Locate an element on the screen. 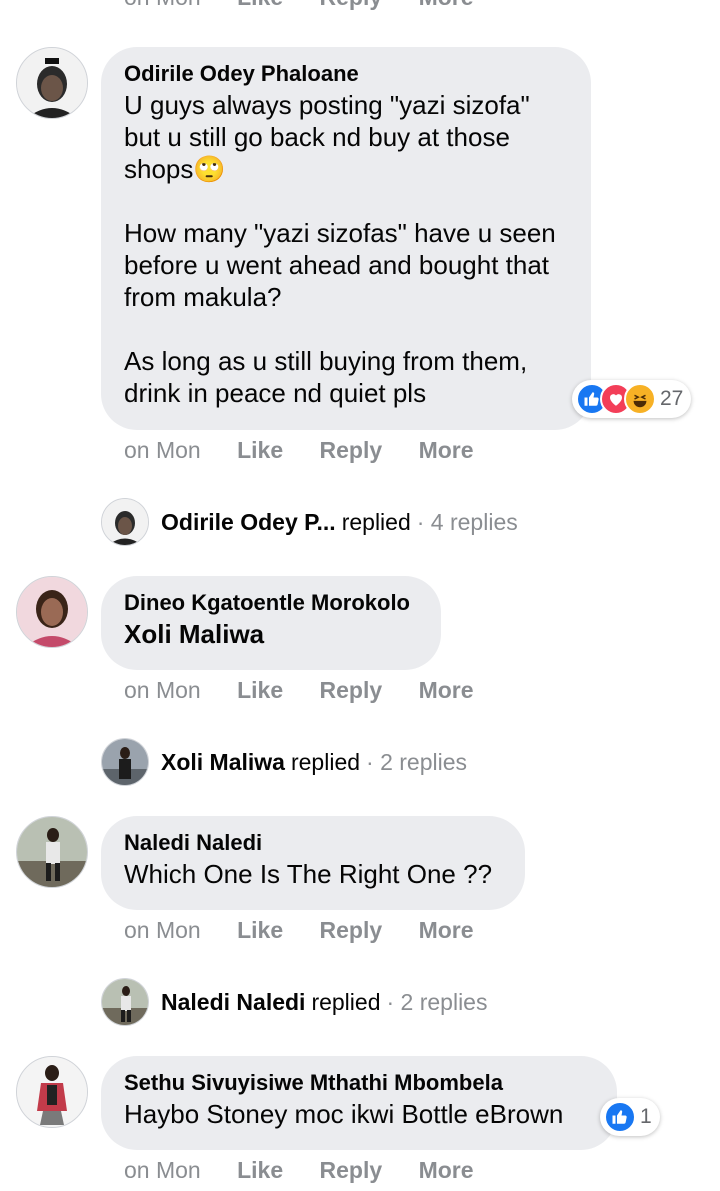 Image resolution: width=720 pixels, height=1191 pixels. previous-comment-actions: on Mon Like Reply More is located at coordinates (299, 5).